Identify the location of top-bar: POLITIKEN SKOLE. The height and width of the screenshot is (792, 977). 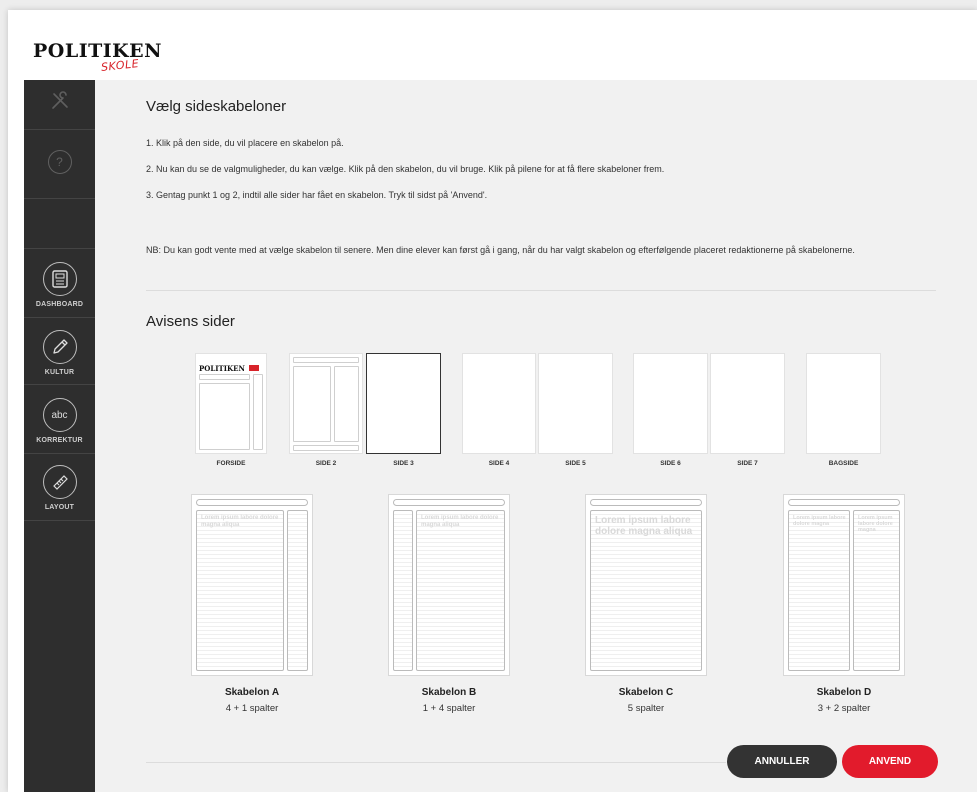
(492, 45).